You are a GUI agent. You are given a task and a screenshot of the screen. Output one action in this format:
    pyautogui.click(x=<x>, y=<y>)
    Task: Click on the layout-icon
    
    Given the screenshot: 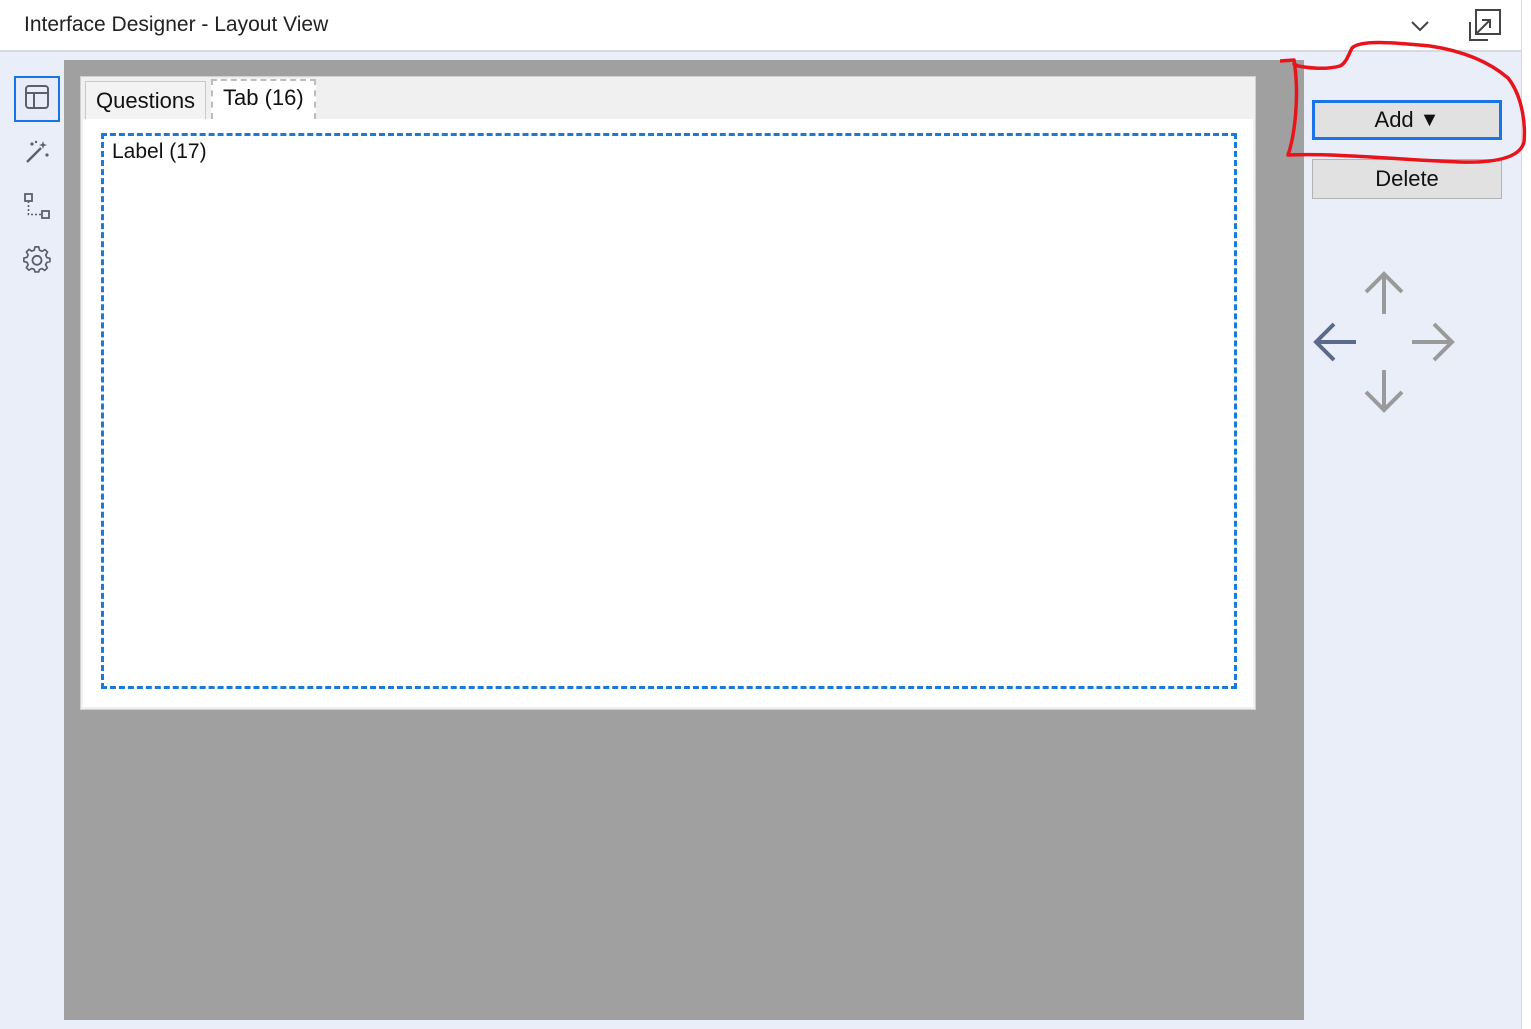 What is the action you would take?
    pyautogui.click(x=37, y=99)
    